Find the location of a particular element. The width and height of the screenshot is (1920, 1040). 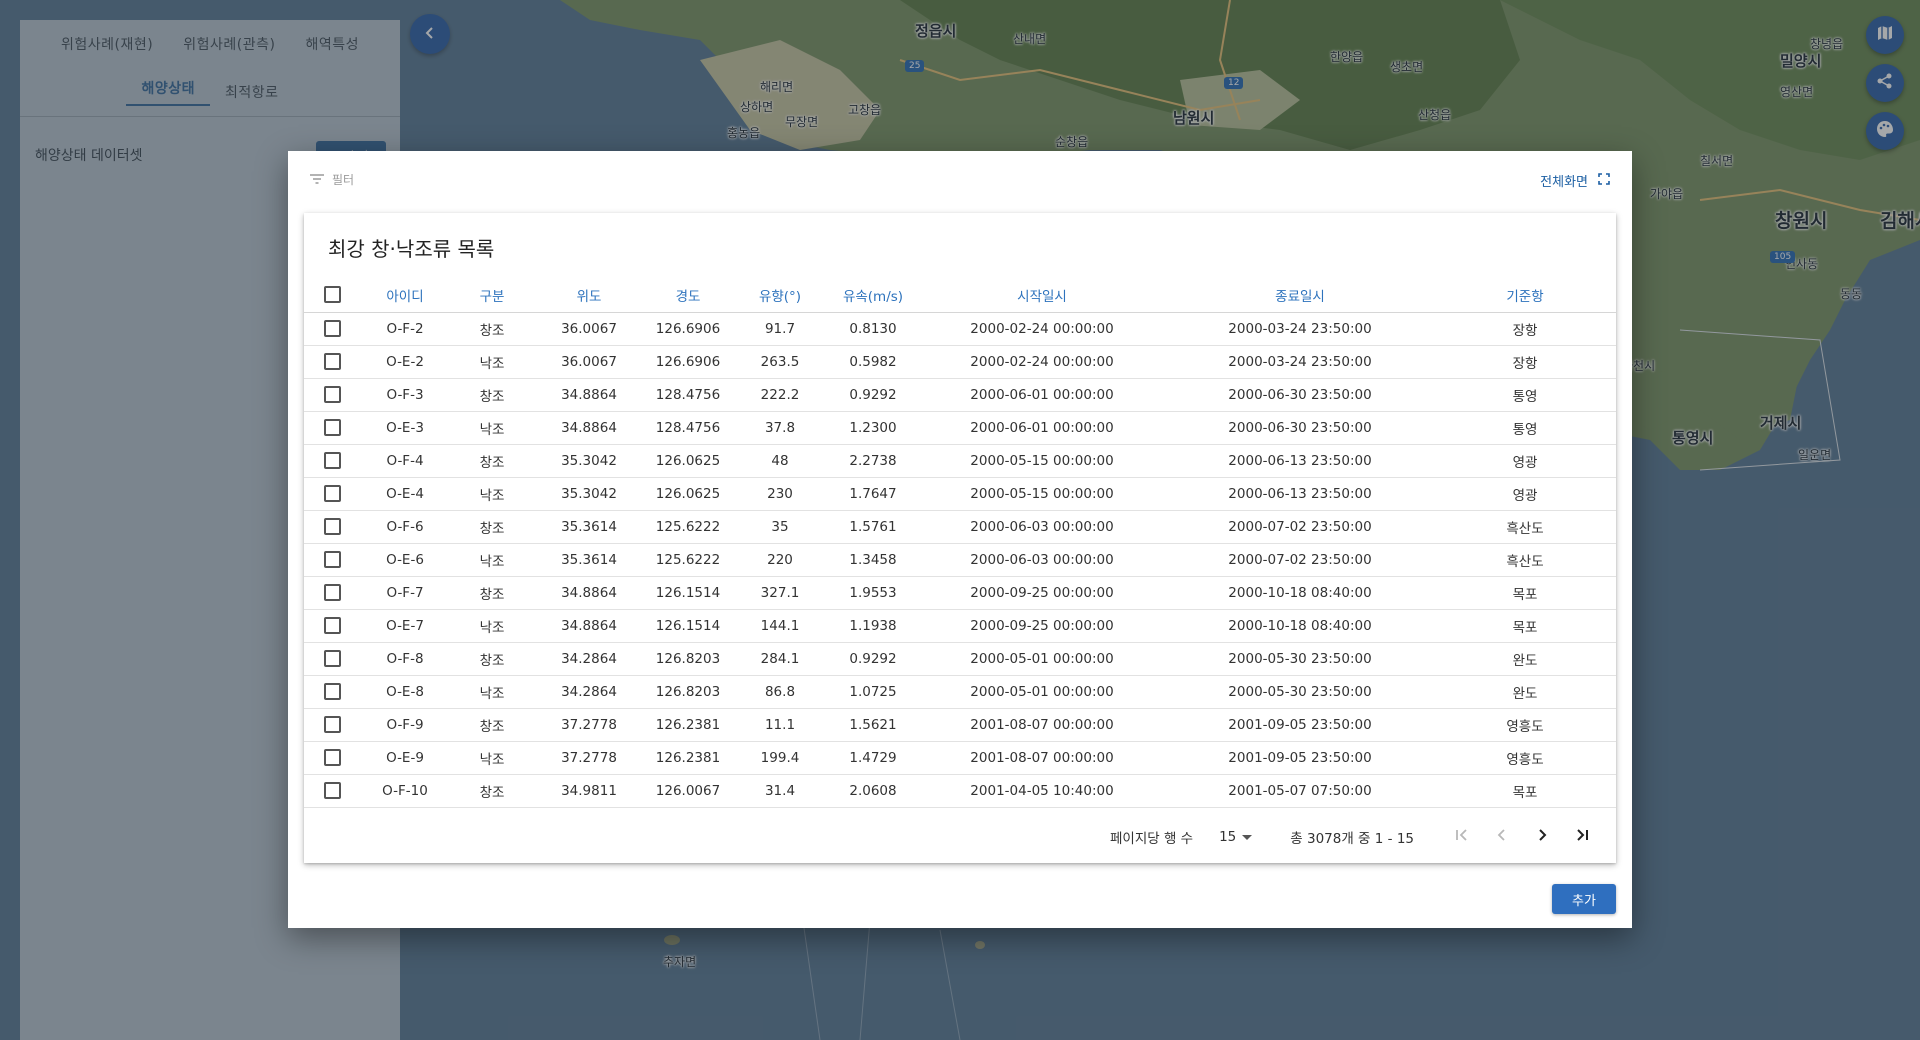

select-all-checkbox is located at coordinates (332, 295).